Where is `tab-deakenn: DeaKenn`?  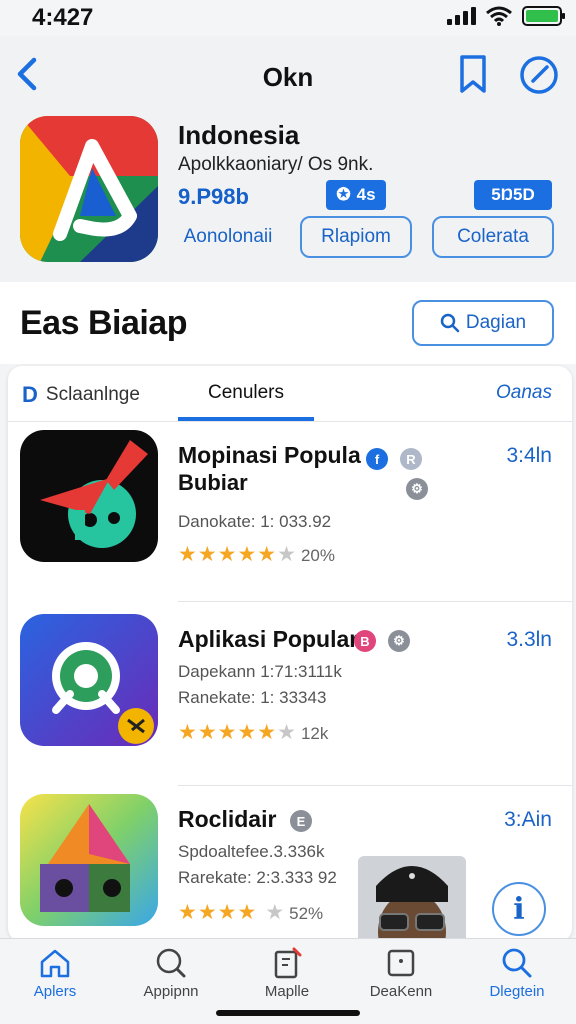
tab-deakenn: DeaKenn is located at coordinates (401, 973).